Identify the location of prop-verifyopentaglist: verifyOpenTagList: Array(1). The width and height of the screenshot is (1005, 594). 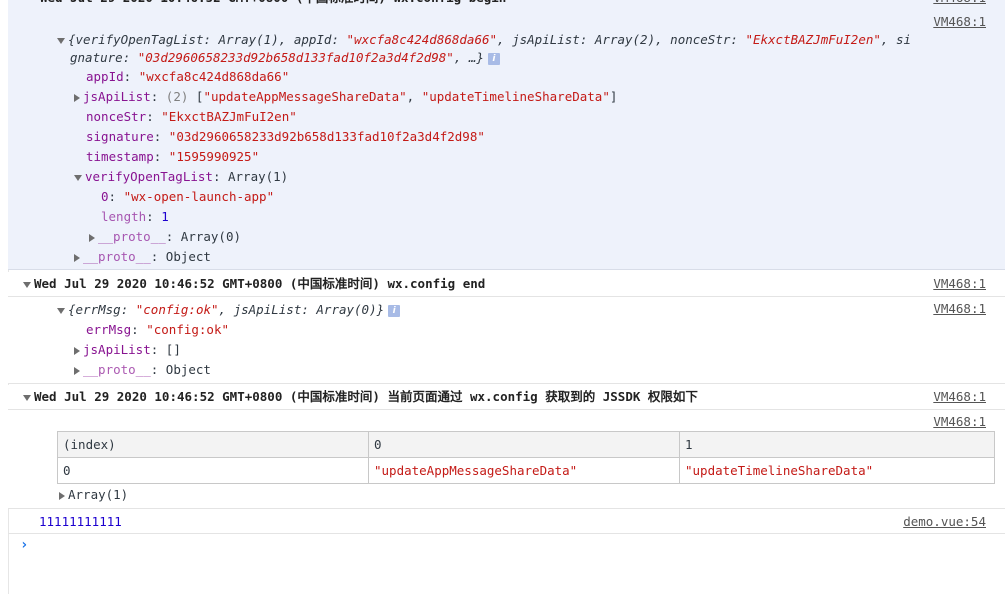
(181, 177).